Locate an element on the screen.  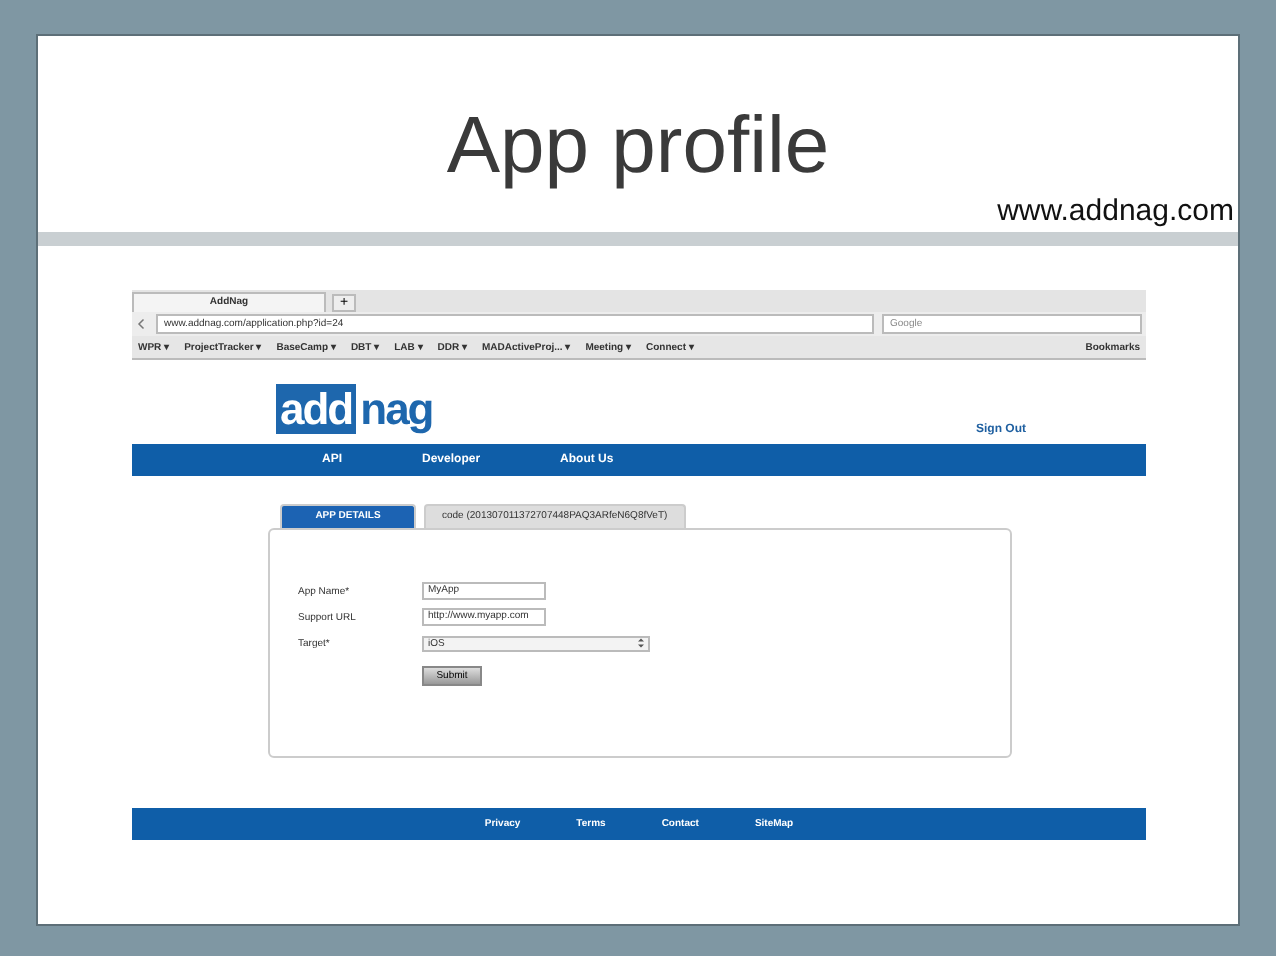
slide-url: www.addnag.com is located at coordinates (1115, 211).